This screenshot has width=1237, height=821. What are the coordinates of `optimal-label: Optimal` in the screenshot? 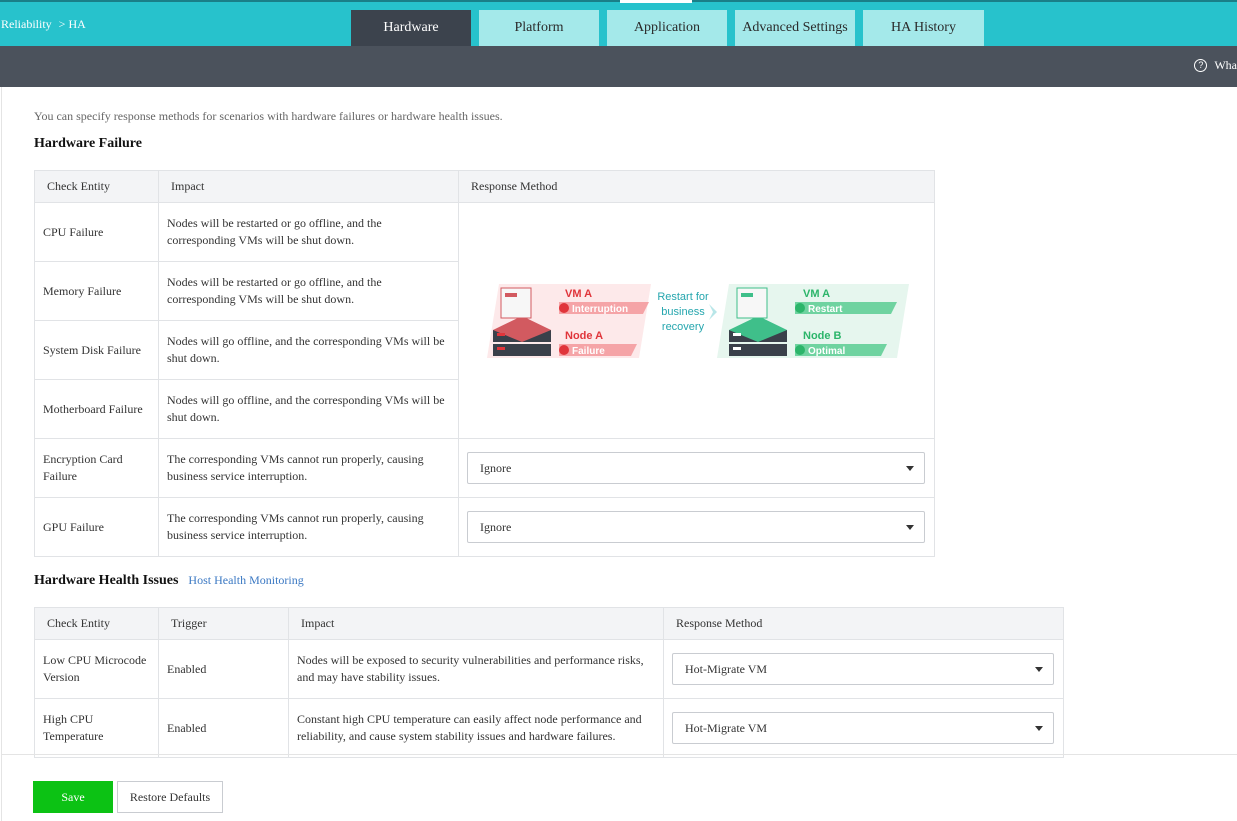 It's located at (826, 351).